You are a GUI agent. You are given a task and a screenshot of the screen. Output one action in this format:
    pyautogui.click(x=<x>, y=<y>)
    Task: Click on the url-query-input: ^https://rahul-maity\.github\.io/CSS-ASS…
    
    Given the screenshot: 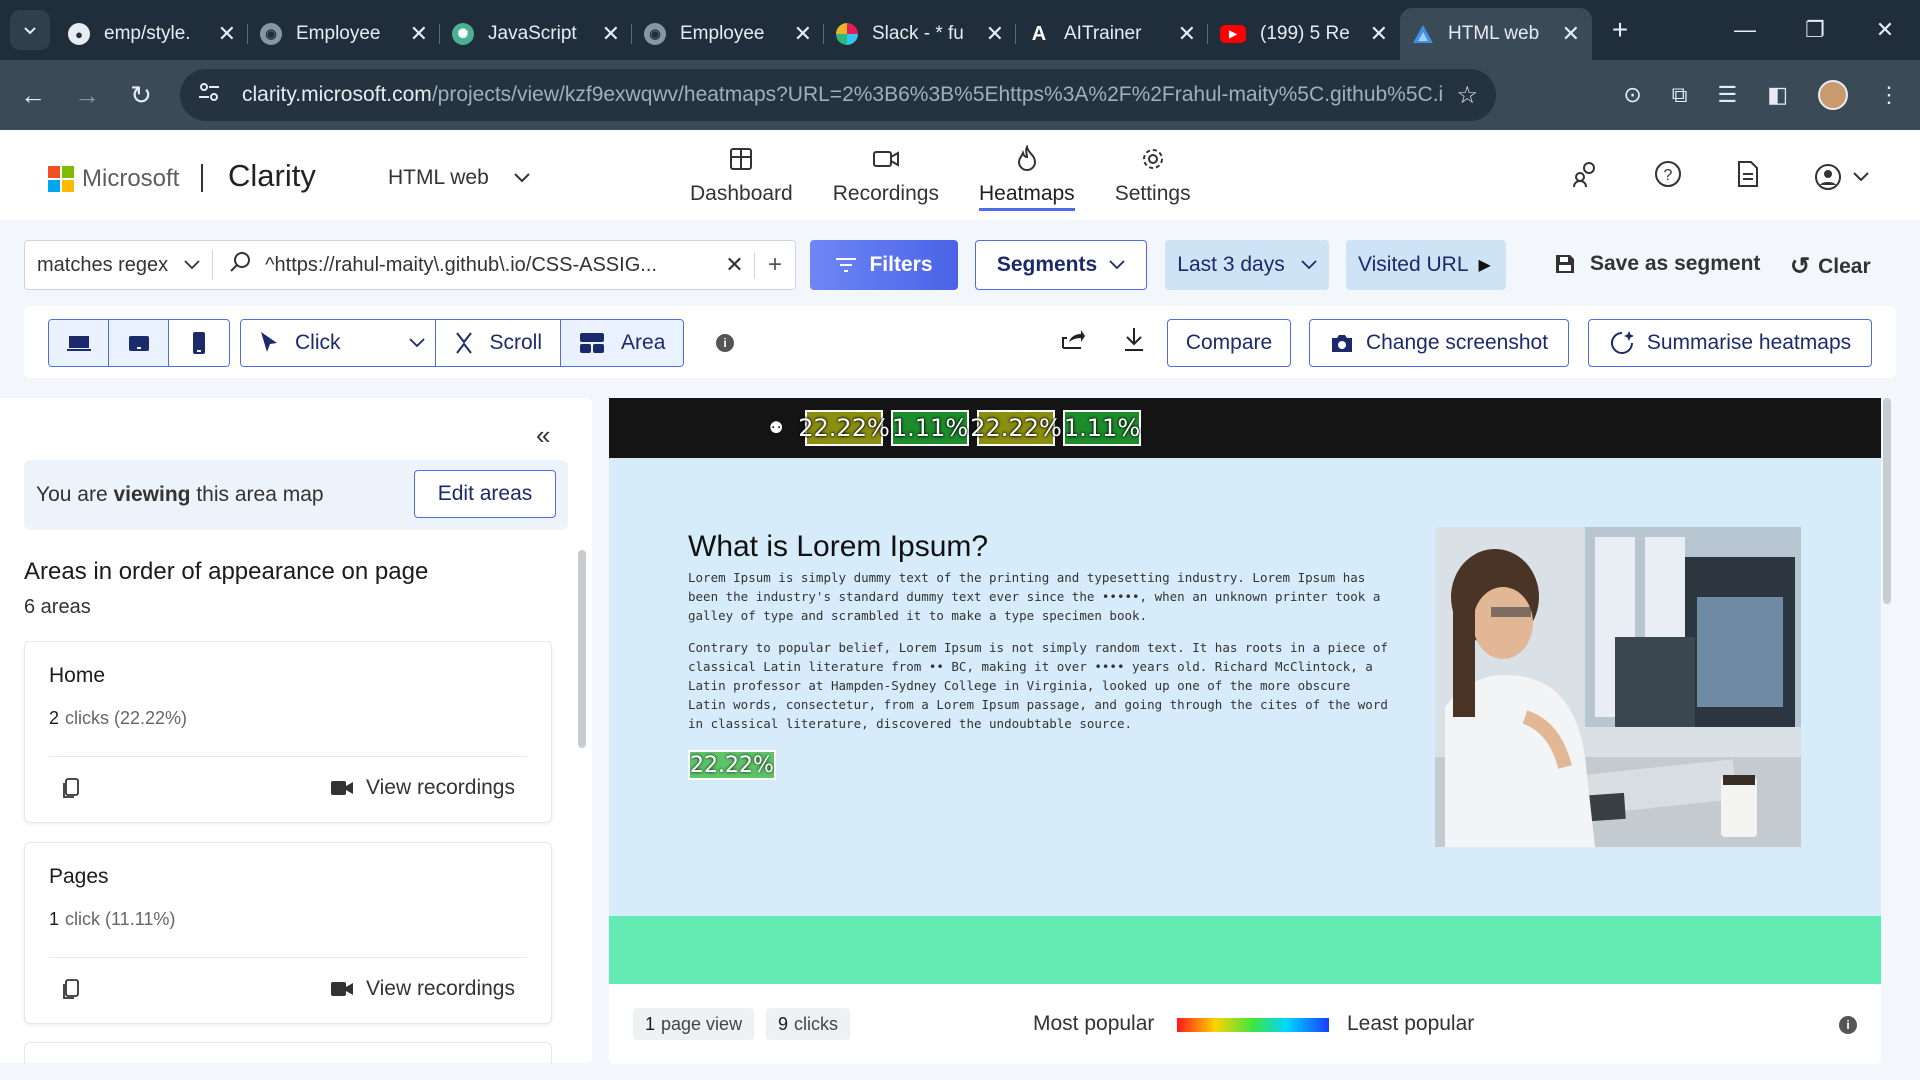 What is the action you would take?
    pyautogui.click(x=464, y=265)
    